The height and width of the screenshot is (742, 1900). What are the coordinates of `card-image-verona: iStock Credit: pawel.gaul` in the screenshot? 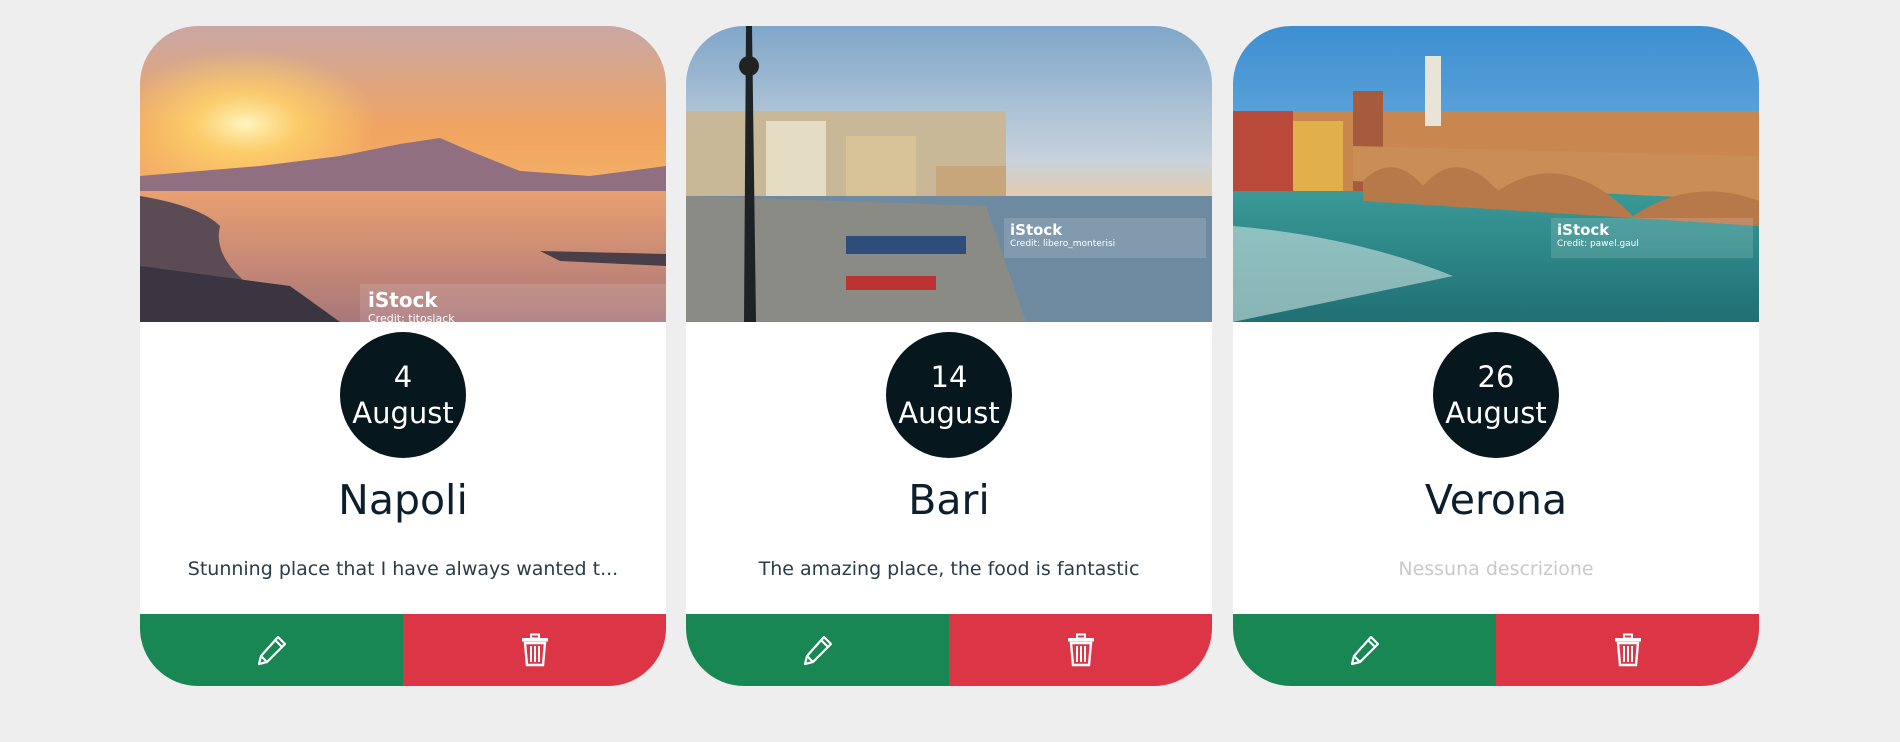 It's located at (1496, 174).